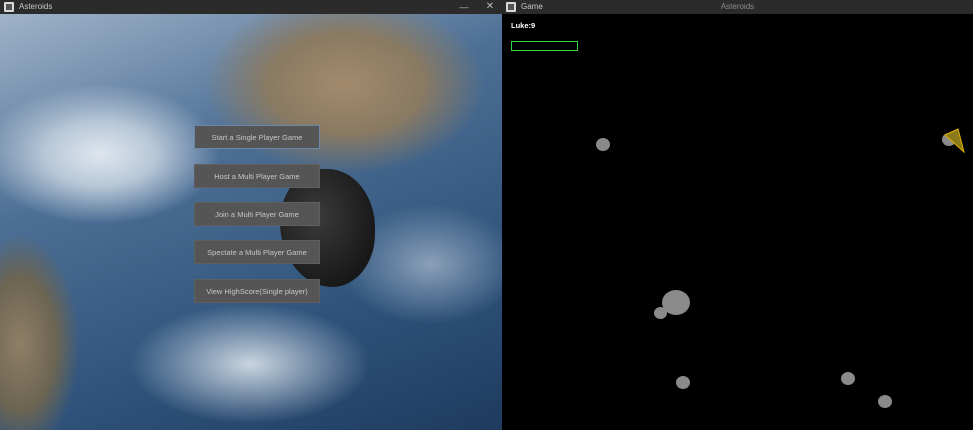 This screenshot has width=973, height=430. What do you see at coordinates (251, 7) in the screenshot?
I see `menu-window-titlebar: Asteroids — ✕` at bounding box center [251, 7].